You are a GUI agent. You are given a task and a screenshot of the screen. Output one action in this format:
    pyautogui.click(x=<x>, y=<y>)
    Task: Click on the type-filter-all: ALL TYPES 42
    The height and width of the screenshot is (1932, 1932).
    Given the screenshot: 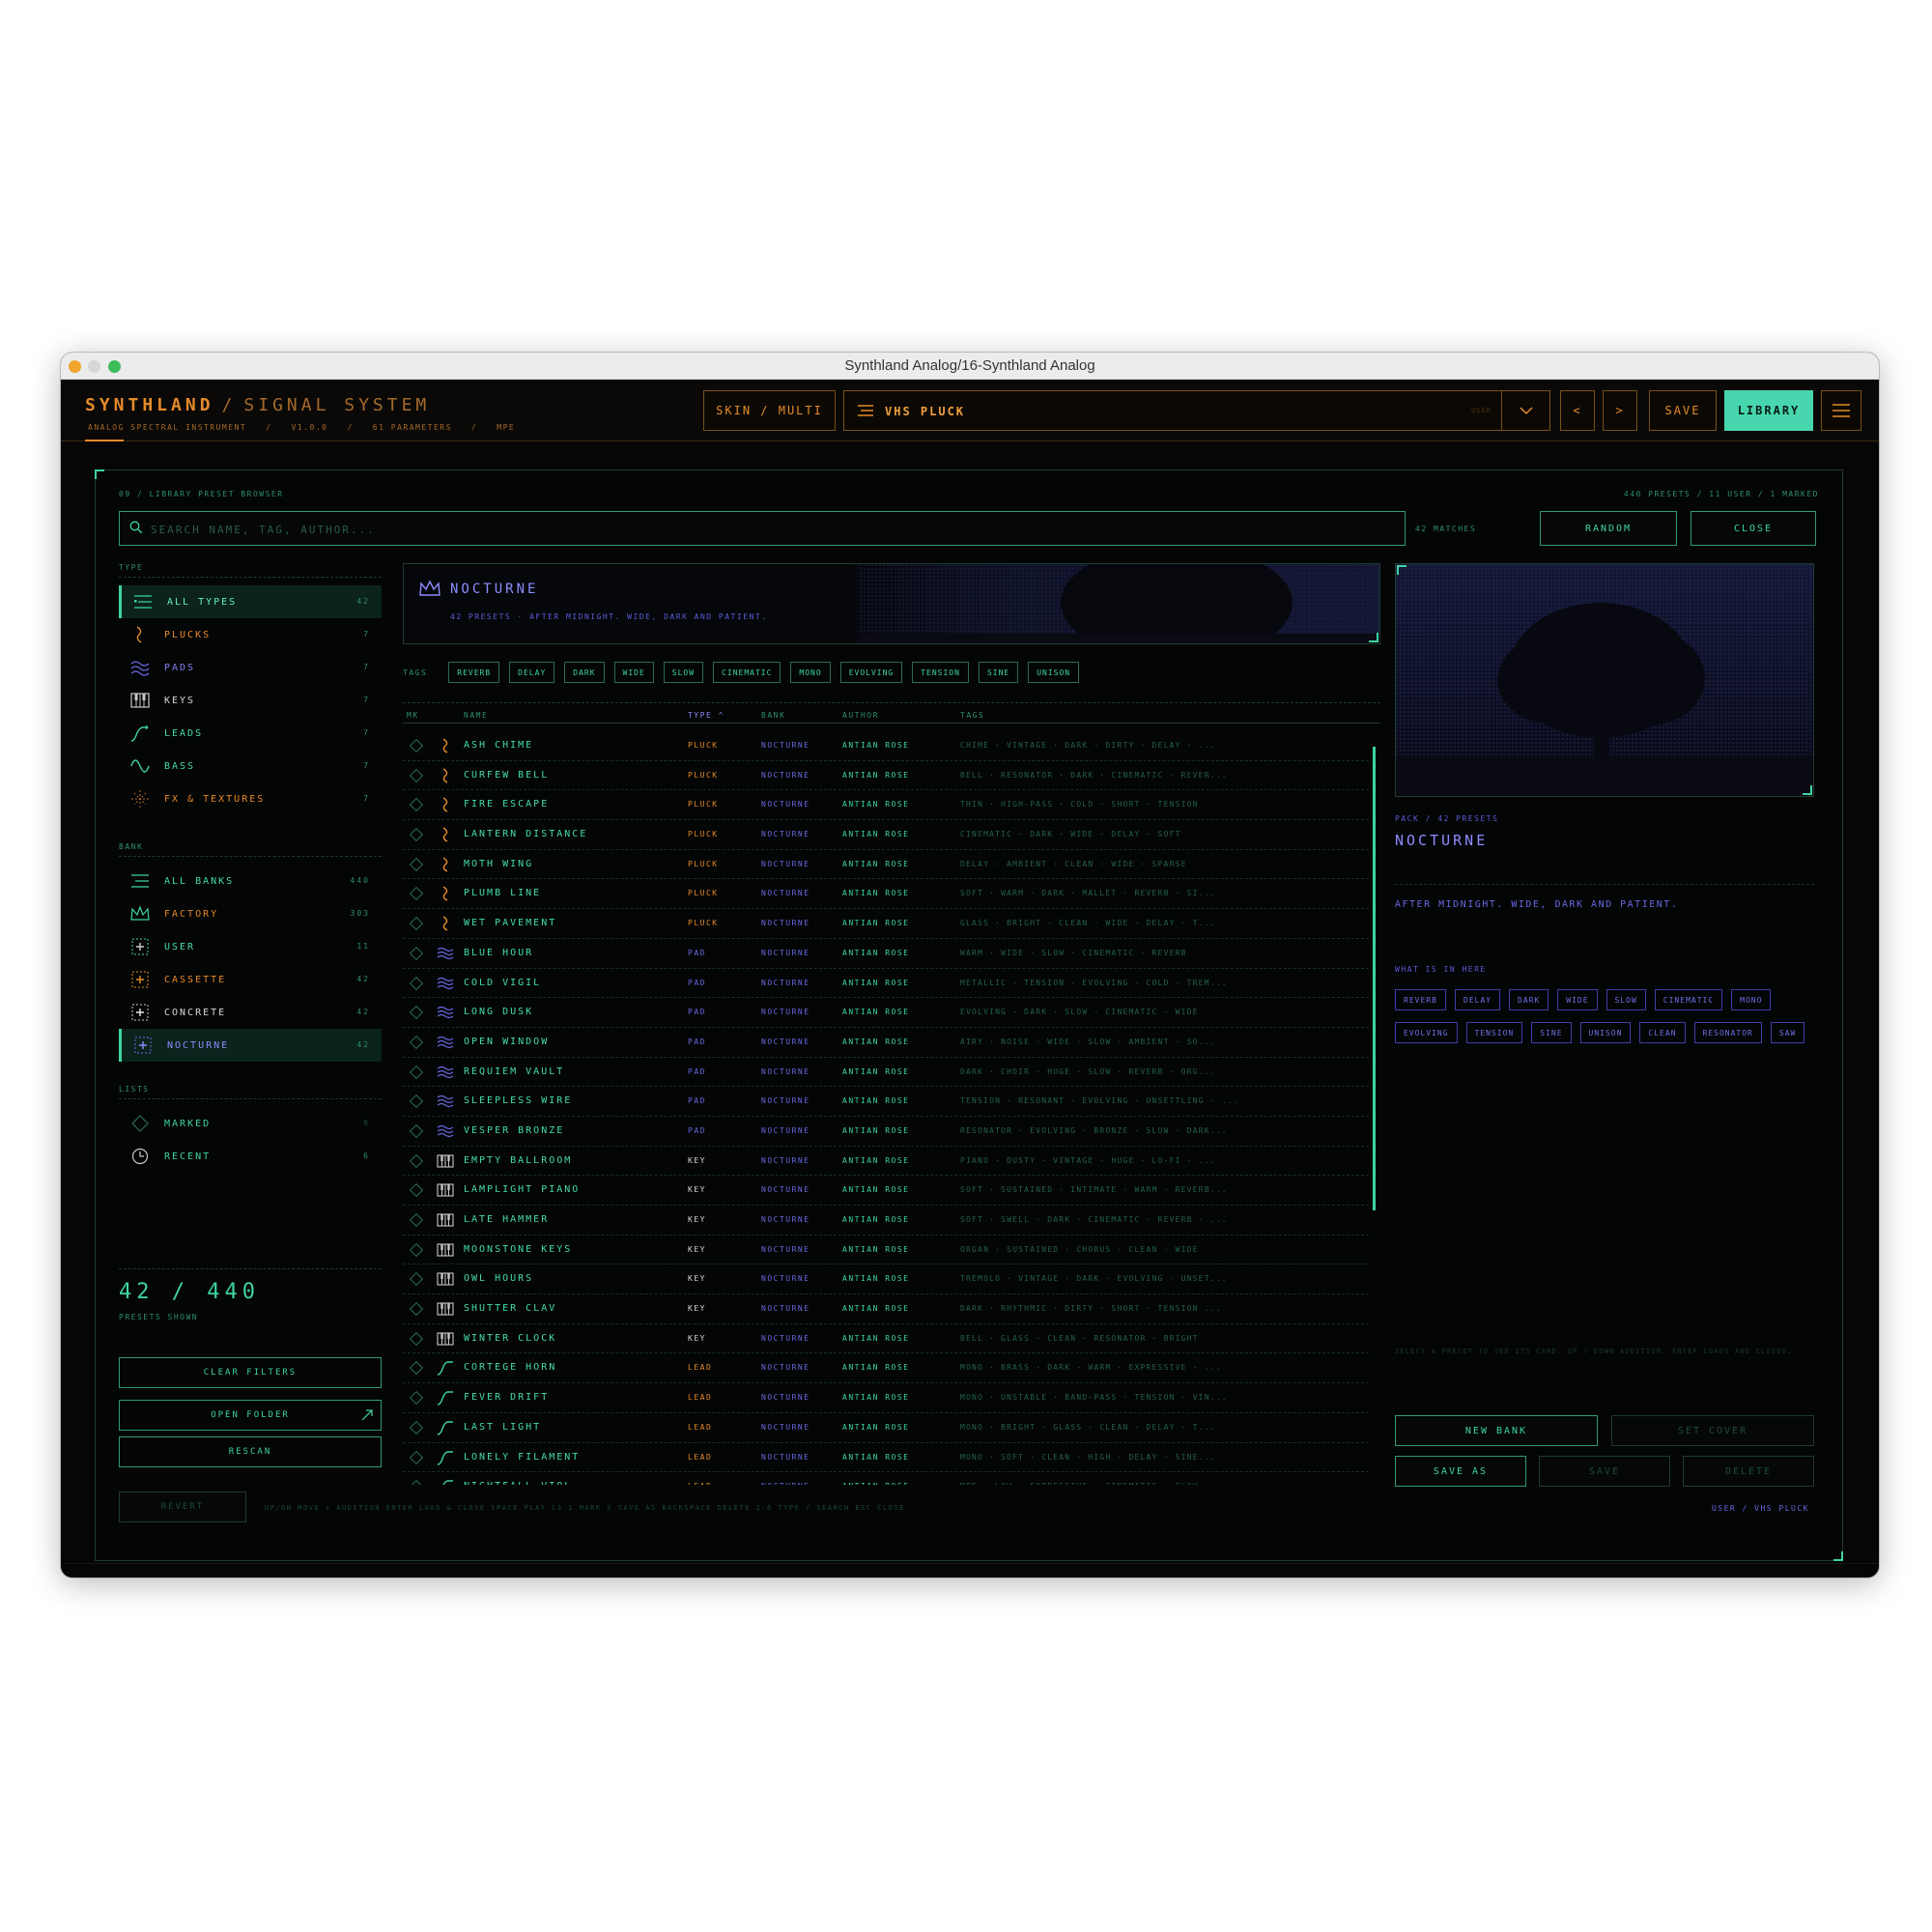 What is the action you would take?
    pyautogui.click(x=250, y=601)
    